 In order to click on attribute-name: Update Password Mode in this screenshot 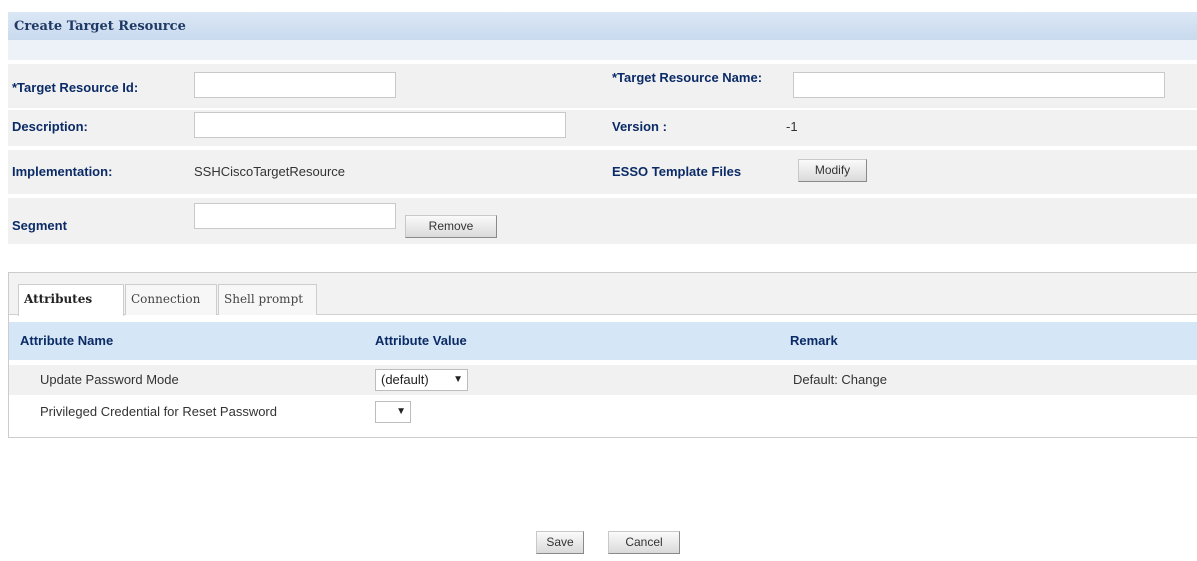, I will do `click(109, 379)`.